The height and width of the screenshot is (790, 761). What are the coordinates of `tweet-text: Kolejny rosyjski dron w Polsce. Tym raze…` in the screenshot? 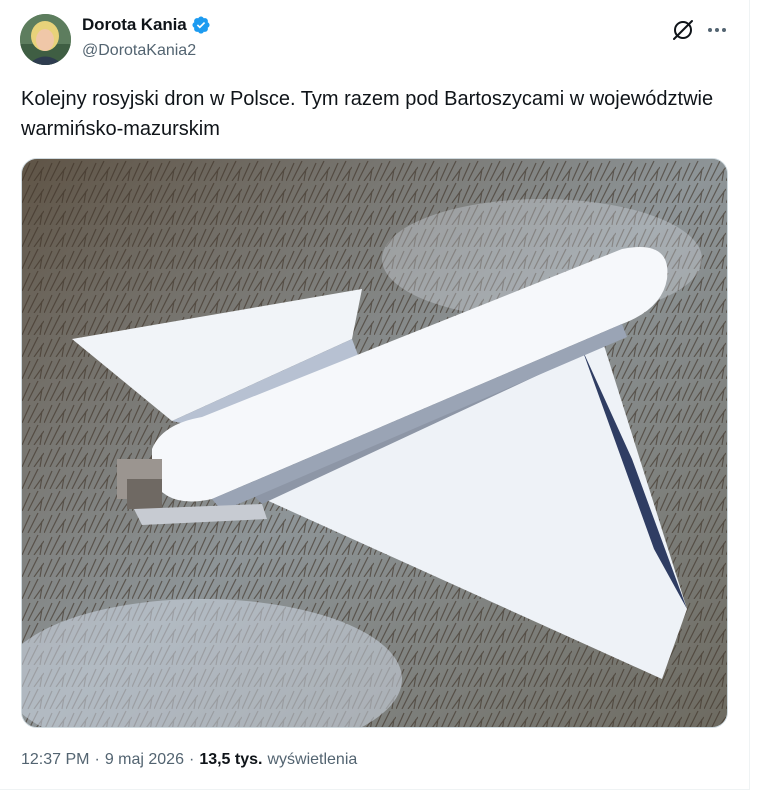 It's located at (367, 114).